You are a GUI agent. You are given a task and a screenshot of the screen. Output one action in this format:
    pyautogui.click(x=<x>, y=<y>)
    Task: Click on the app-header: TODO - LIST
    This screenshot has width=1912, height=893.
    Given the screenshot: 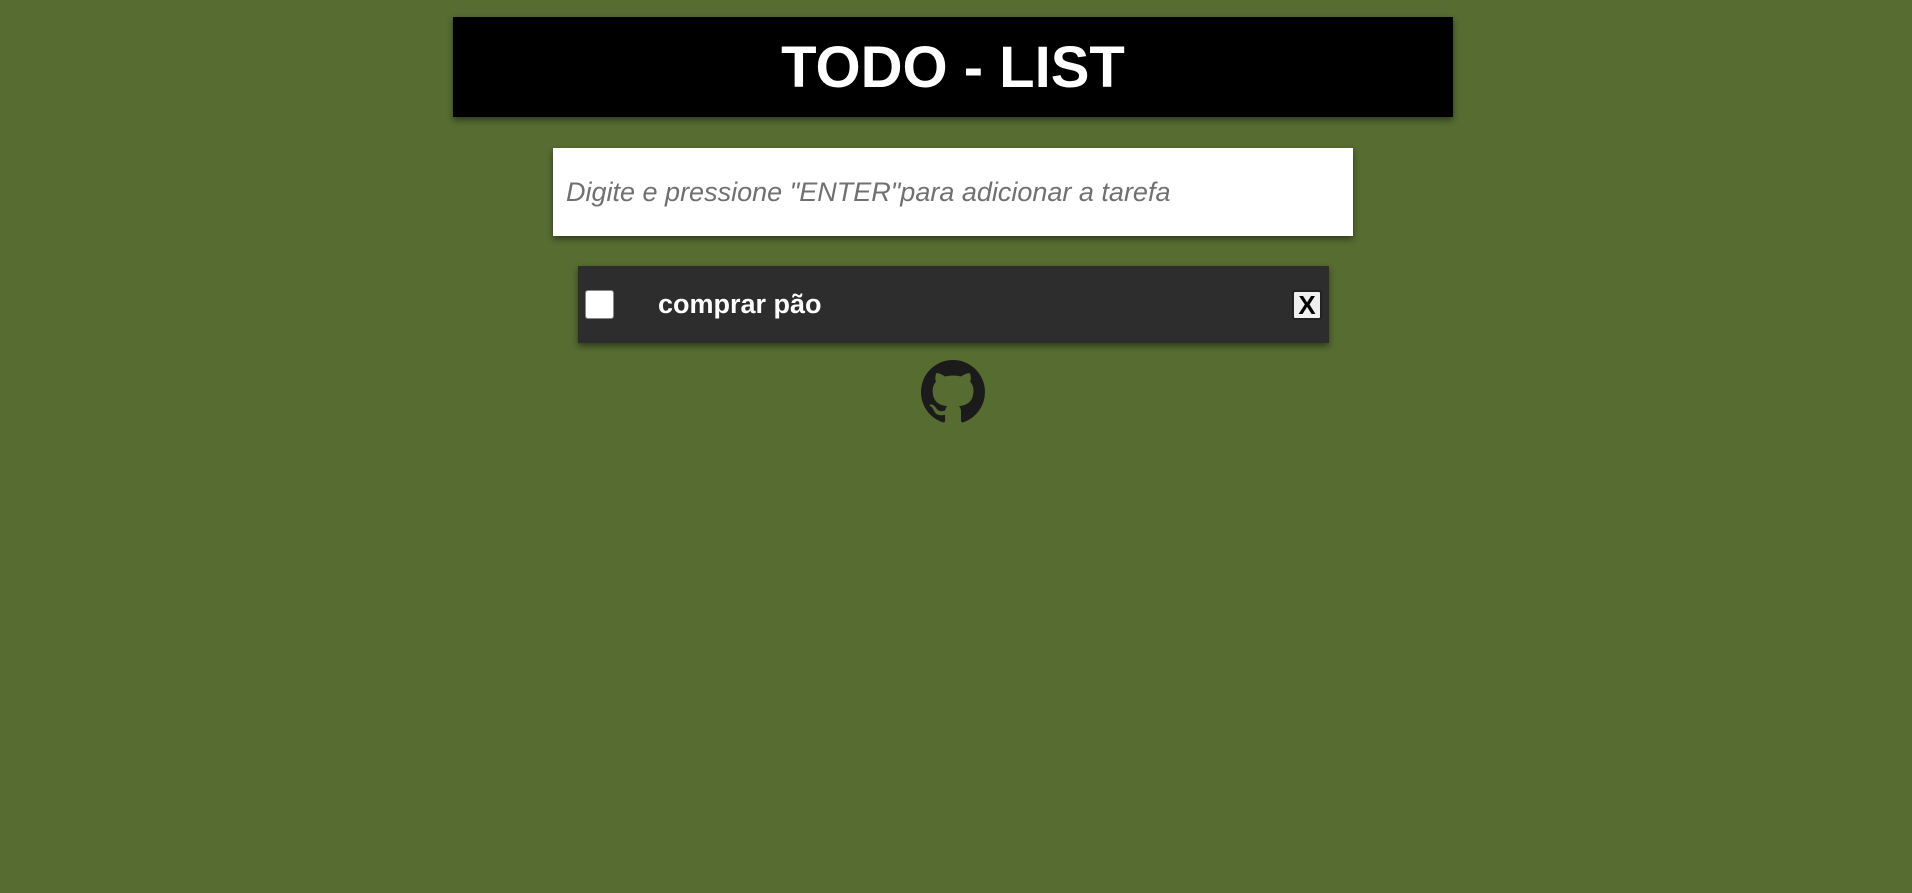 What is the action you would take?
    pyautogui.click(x=953, y=67)
    